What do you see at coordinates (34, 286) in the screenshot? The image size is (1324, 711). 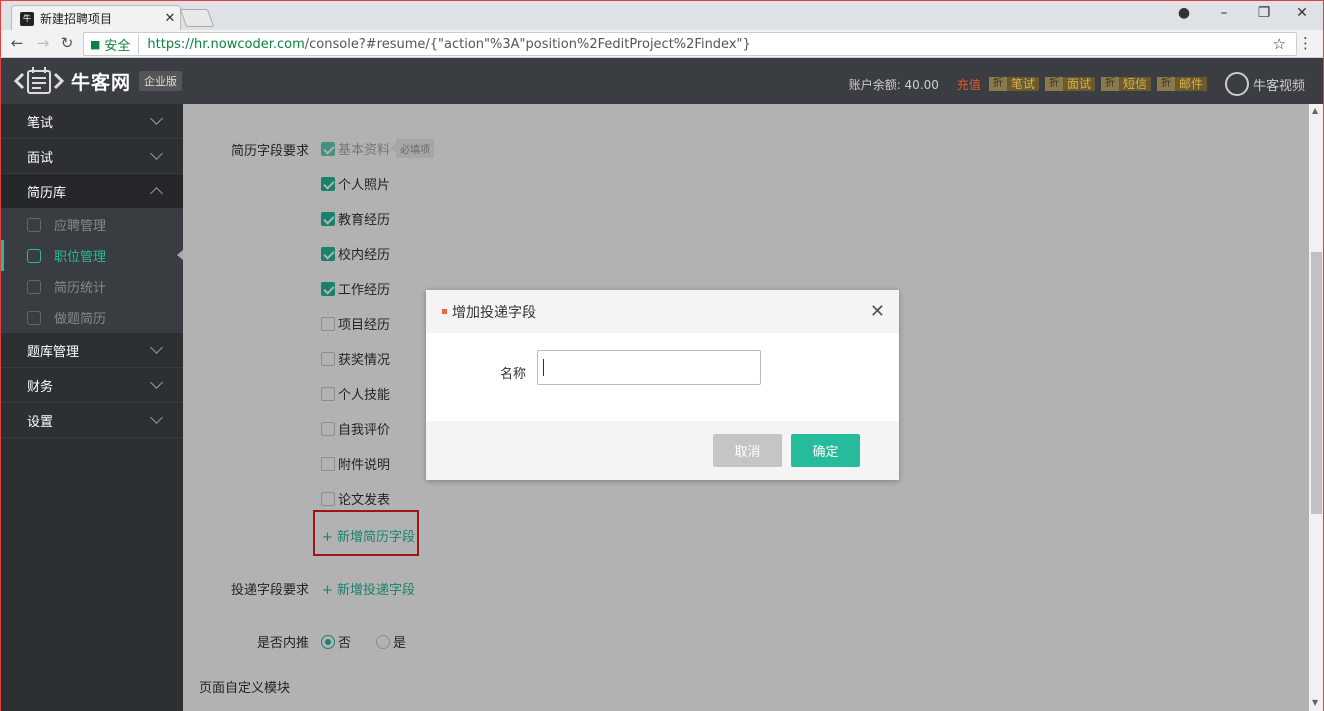 I see `document-icon` at bounding box center [34, 286].